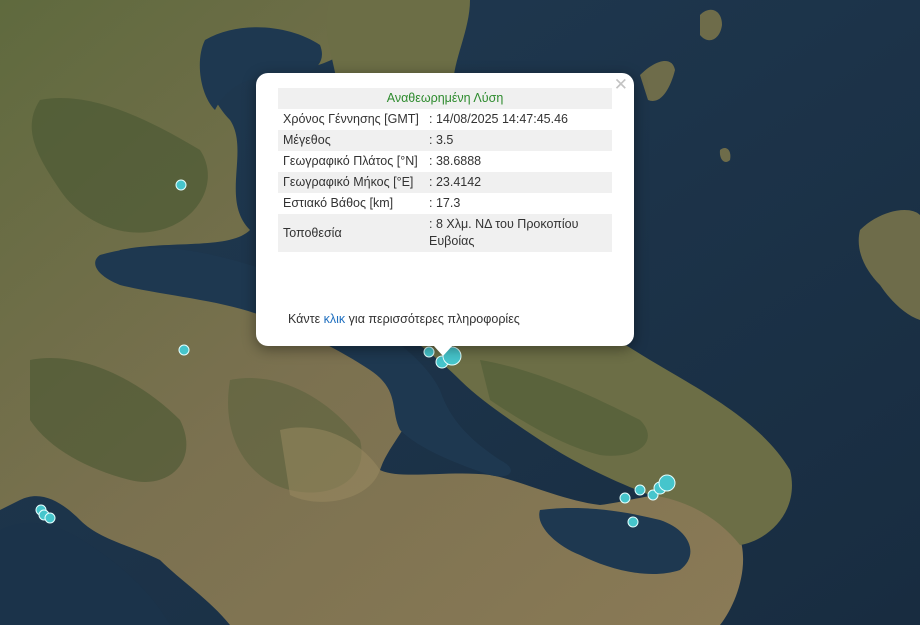  Describe the element at coordinates (443, 350) in the screenshot. I see `popup-tip` at that location.